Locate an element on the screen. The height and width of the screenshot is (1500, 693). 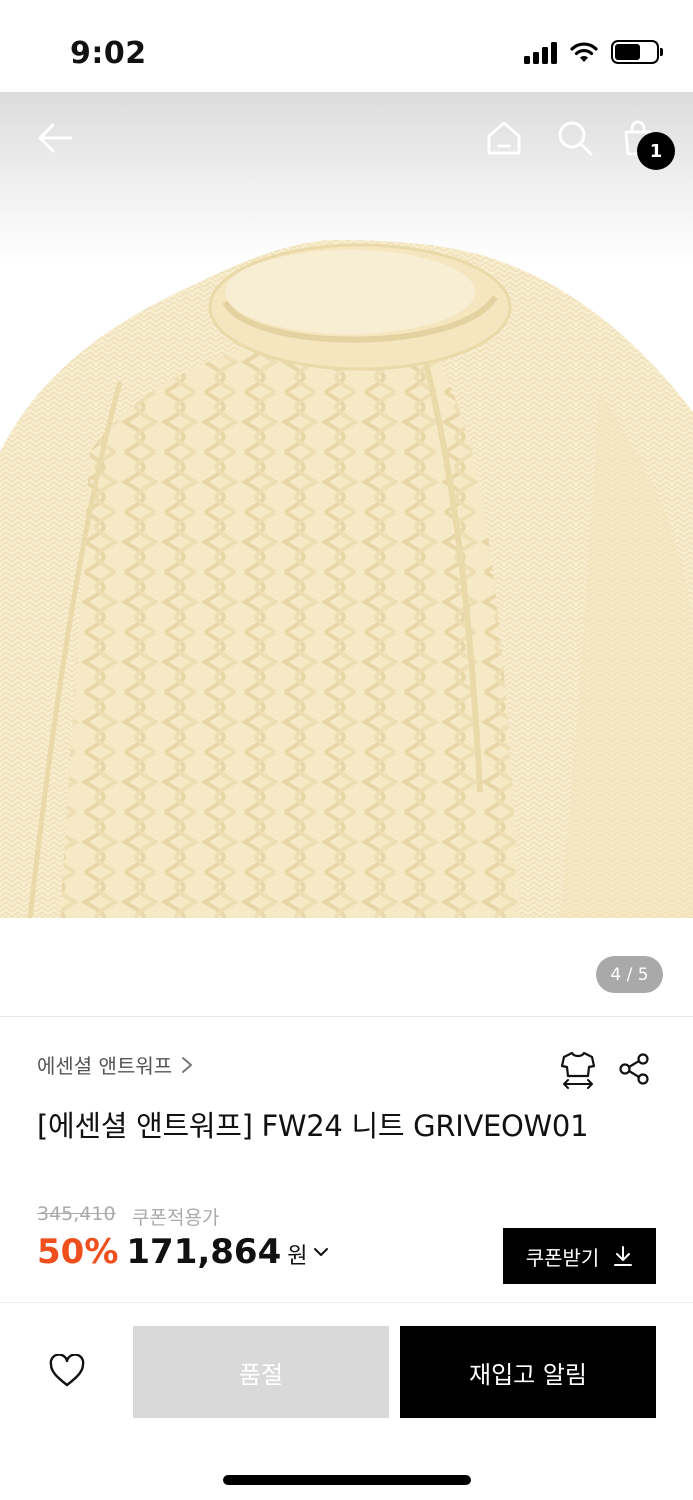
restock-alert-button: 재입고 알림 is located at coordinates (528, 1372).